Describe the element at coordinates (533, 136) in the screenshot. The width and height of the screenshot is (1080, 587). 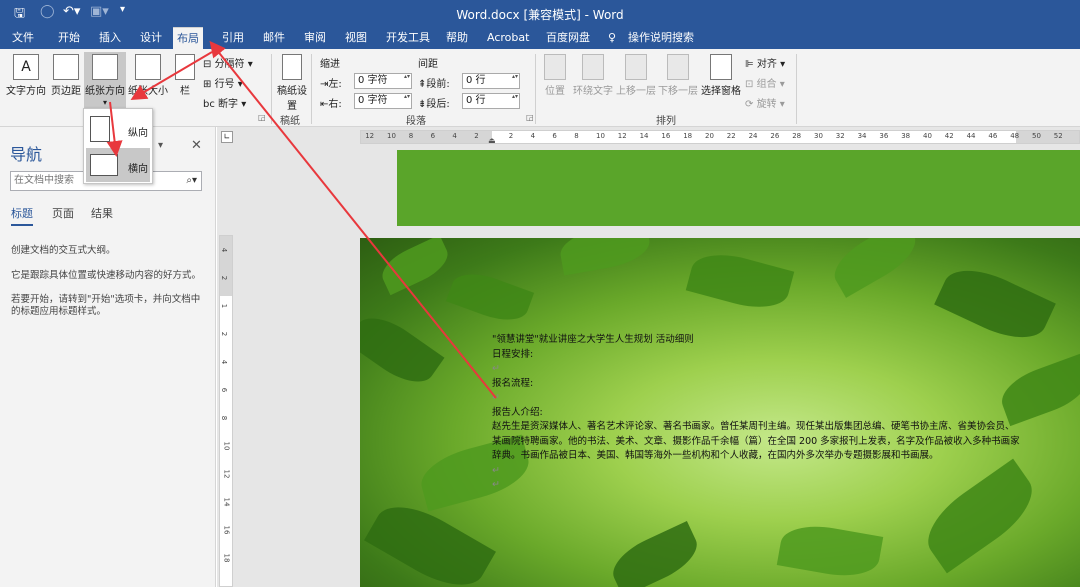
I see `ruler-tick-label: 4` at that location.